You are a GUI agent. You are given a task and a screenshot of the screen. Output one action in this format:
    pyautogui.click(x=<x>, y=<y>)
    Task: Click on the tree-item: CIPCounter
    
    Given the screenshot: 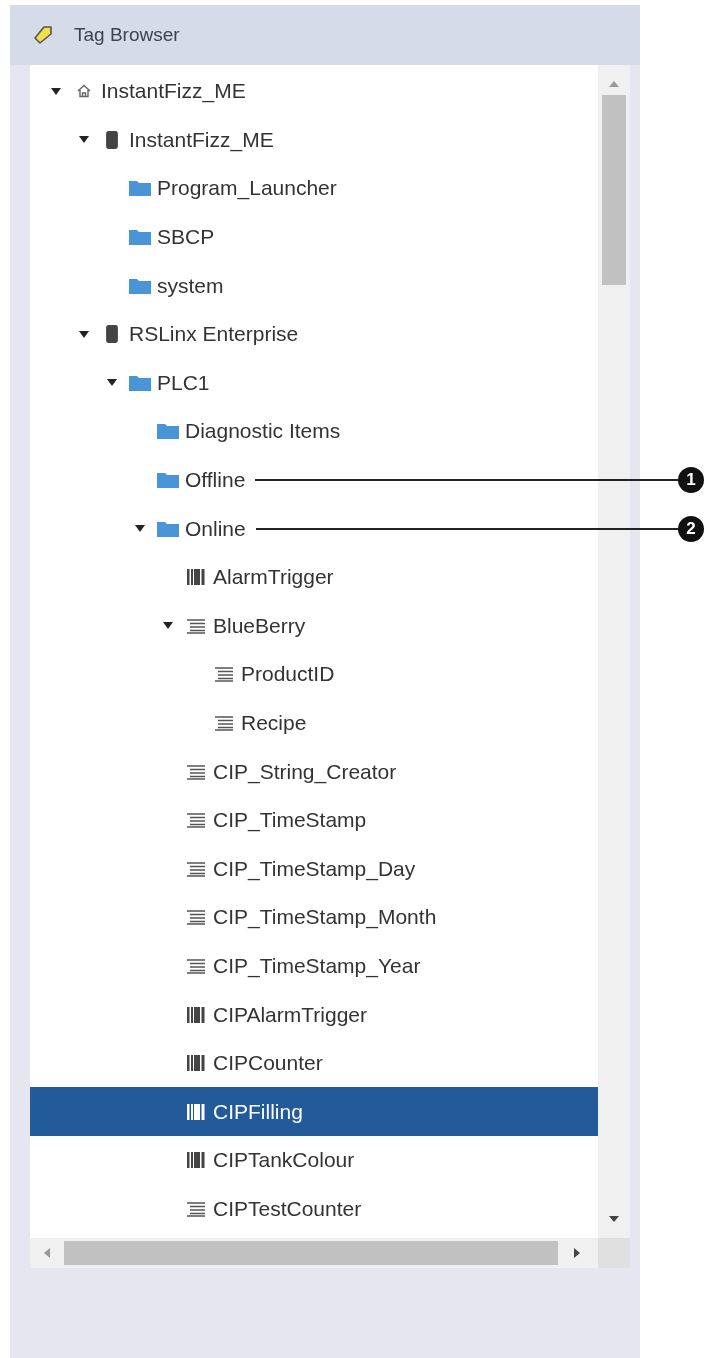 What is the action you would take?
    pyautogui.click(x=314, y=1063)
    